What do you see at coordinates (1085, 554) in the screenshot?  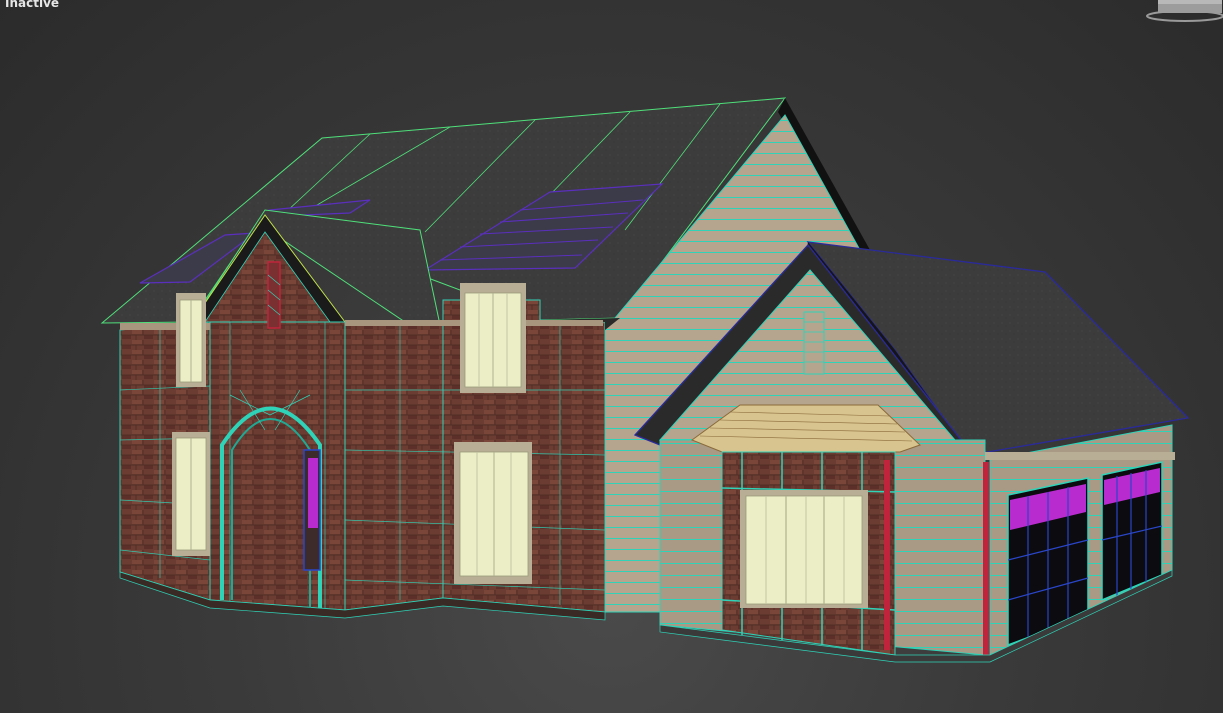 I see `garage-doors` at bounding box center [1085, 554].